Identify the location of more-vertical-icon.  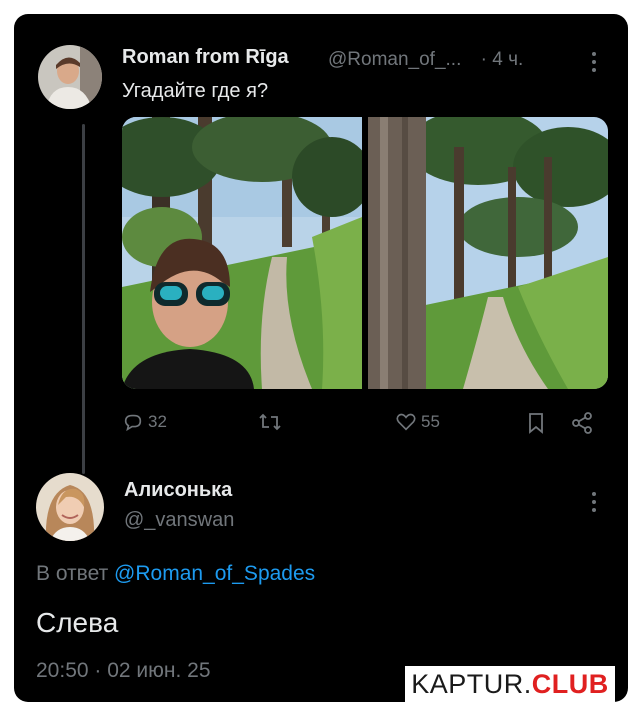
(595, 64).